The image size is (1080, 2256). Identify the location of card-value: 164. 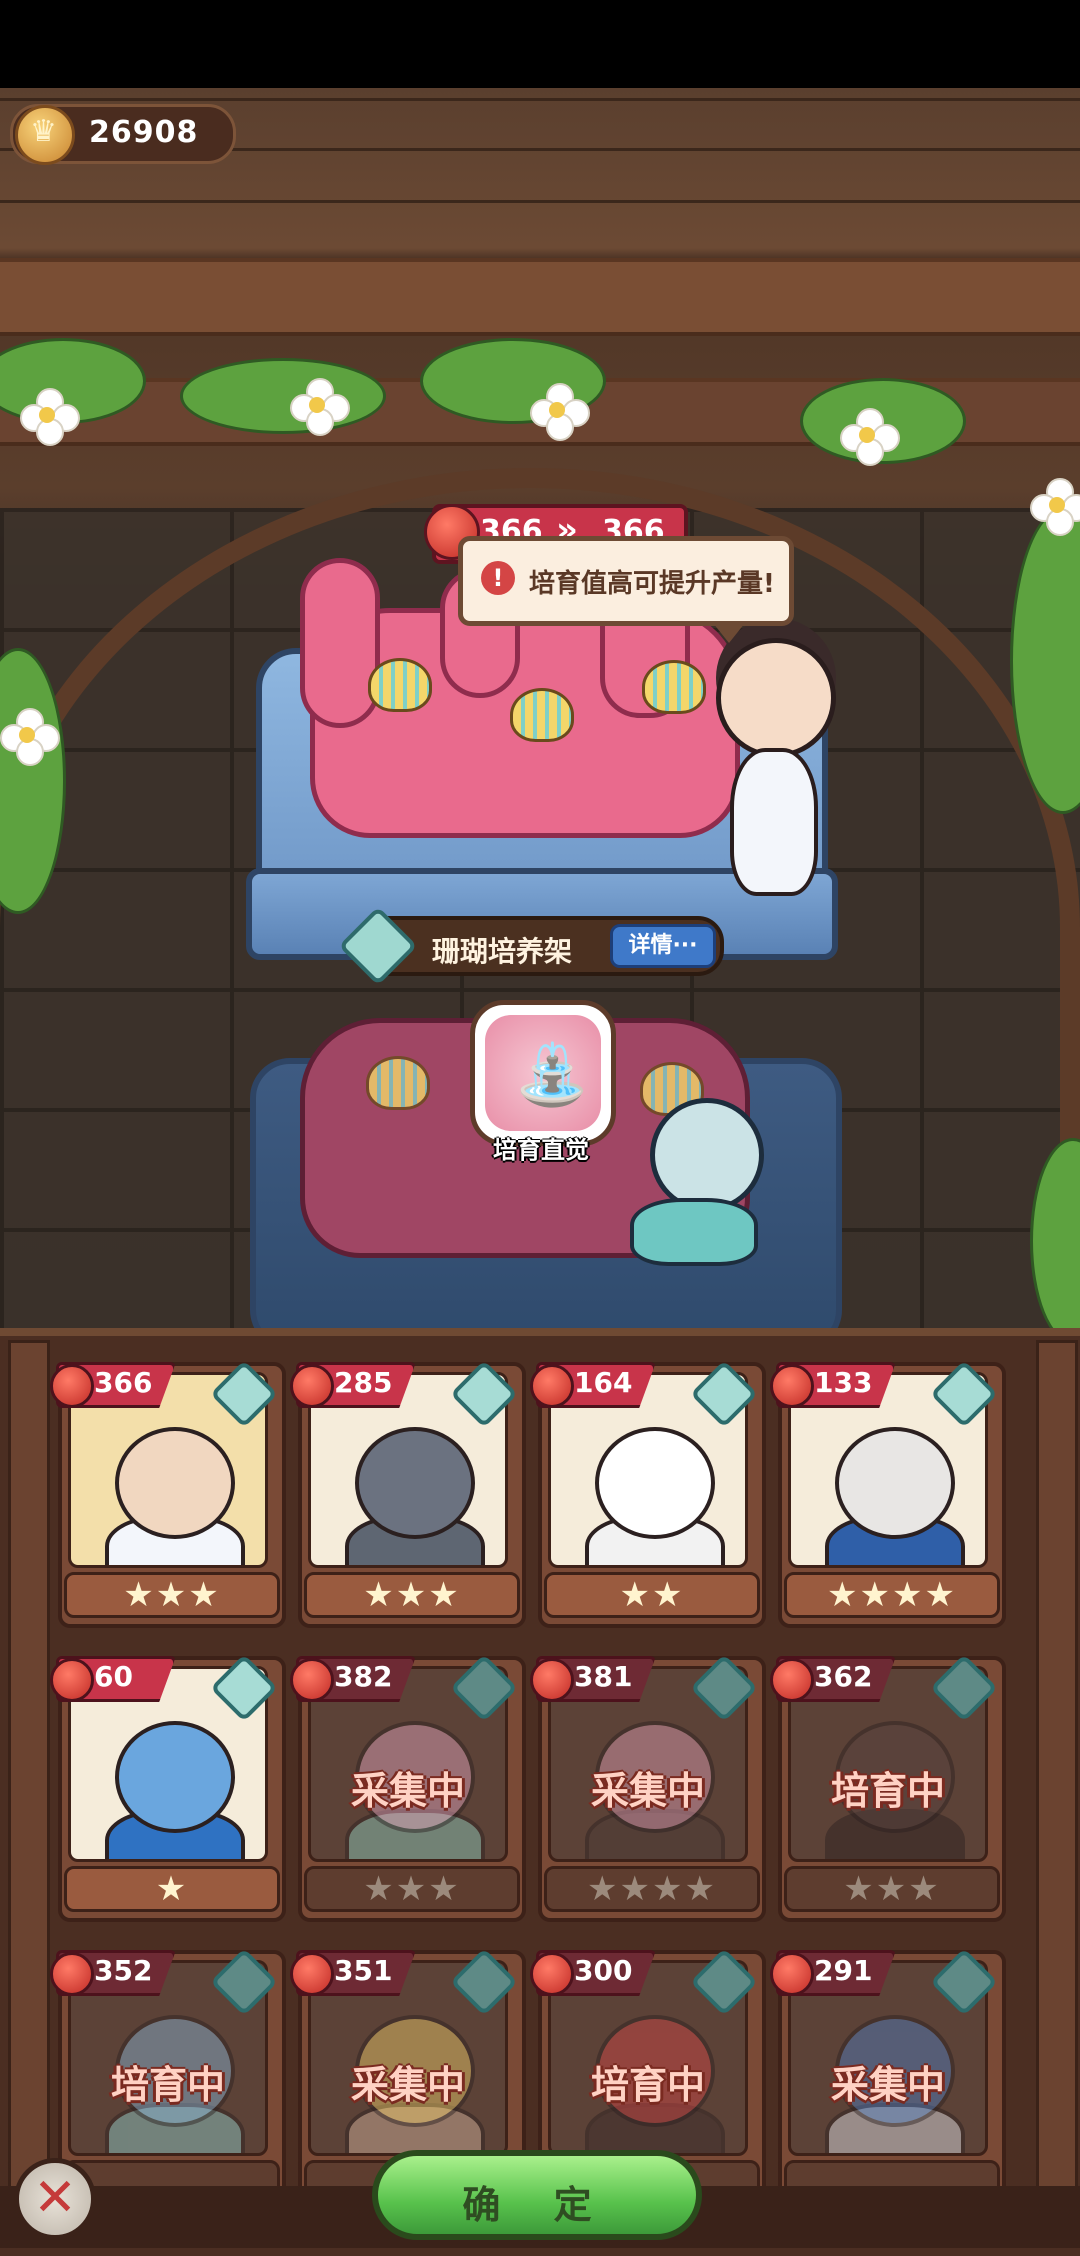
(603, 1382).